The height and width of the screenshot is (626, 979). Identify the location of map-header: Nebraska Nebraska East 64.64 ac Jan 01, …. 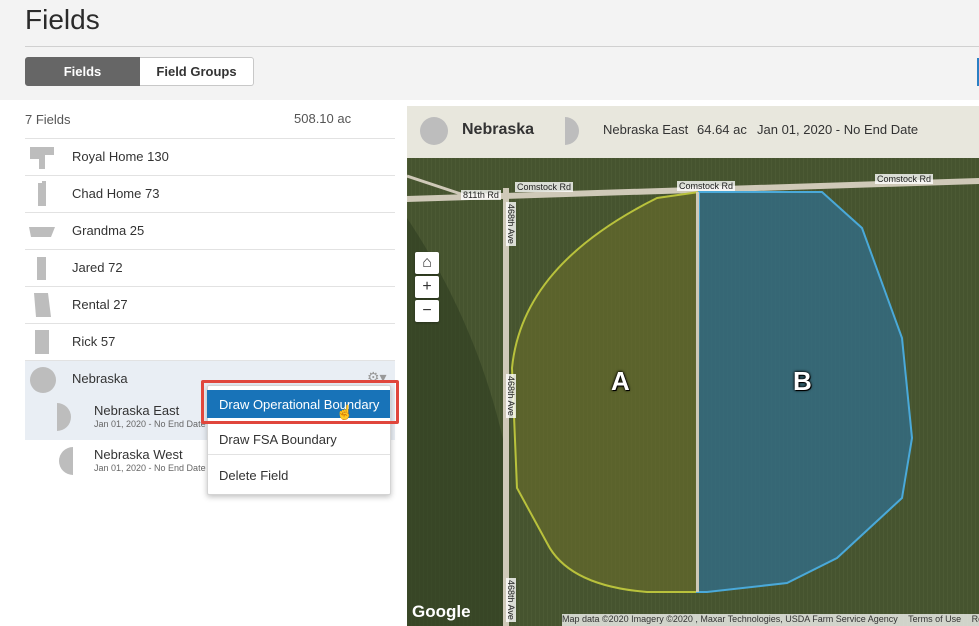
(693, 132).